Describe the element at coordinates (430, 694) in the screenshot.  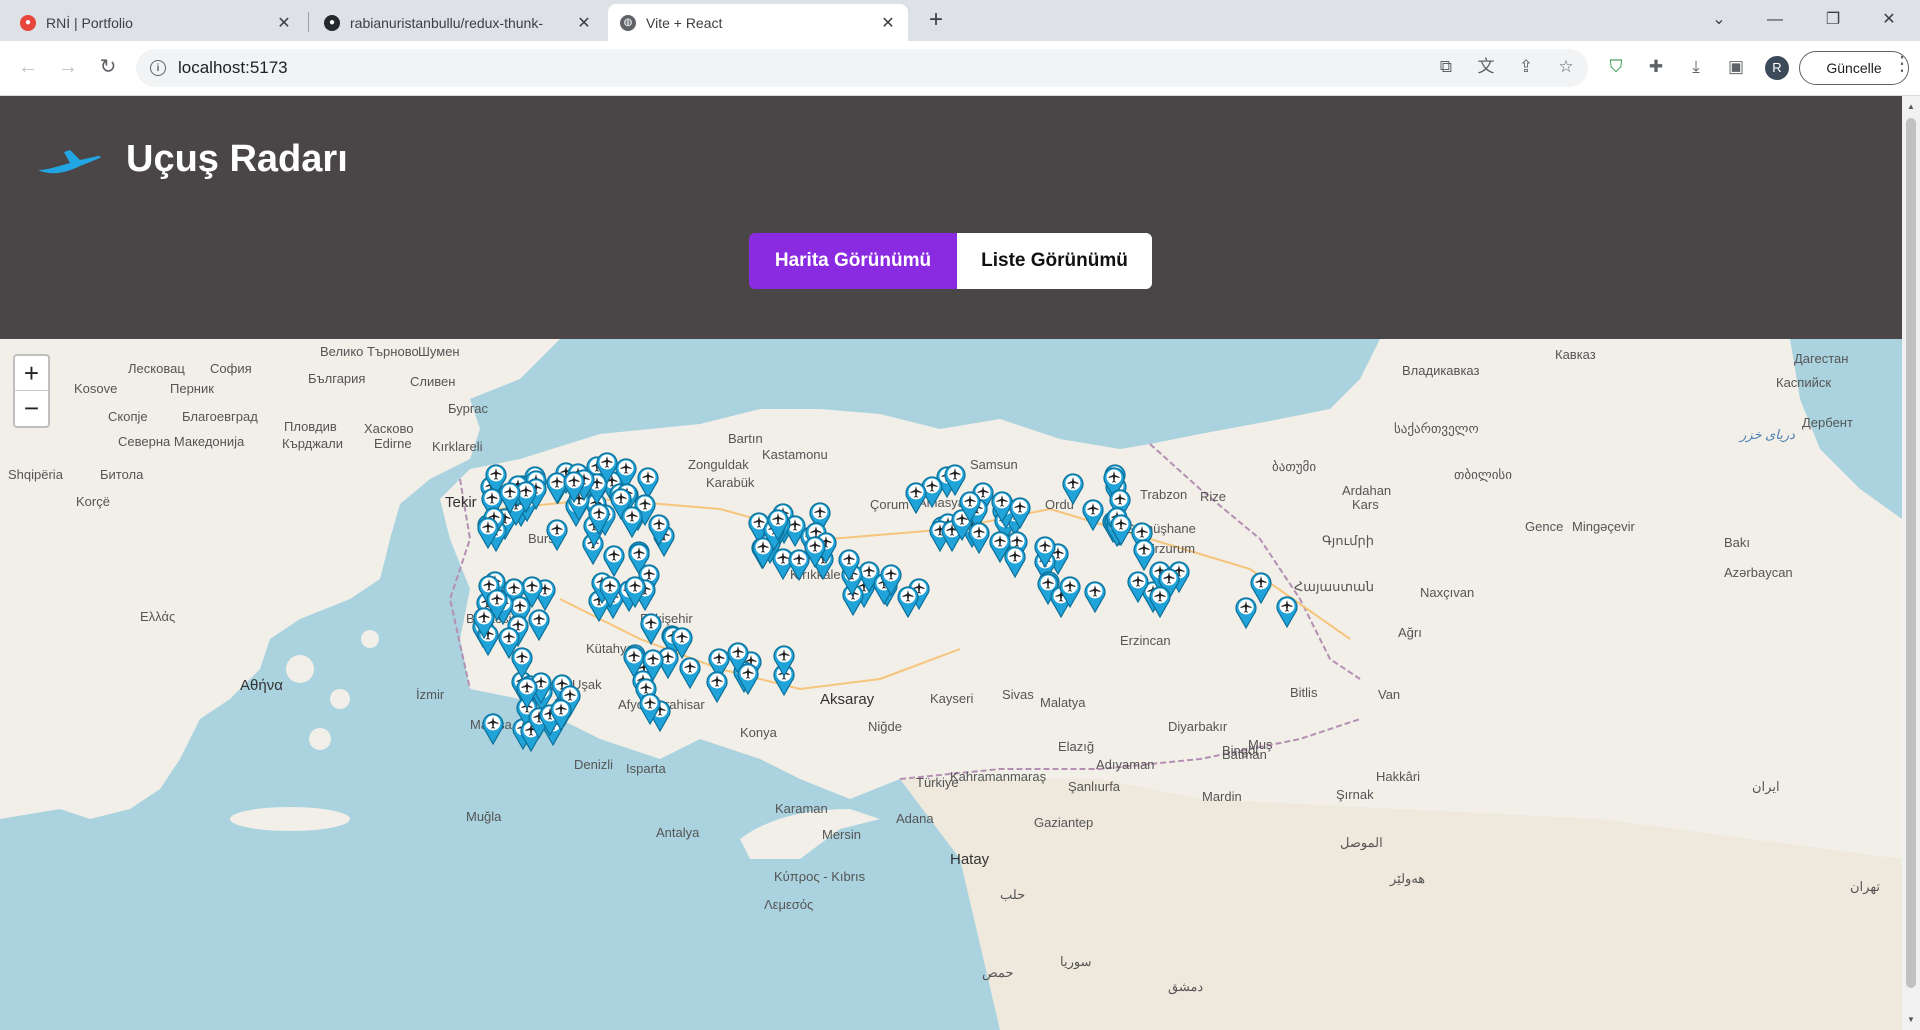
I see `map-place-label: İzmir` at that location.